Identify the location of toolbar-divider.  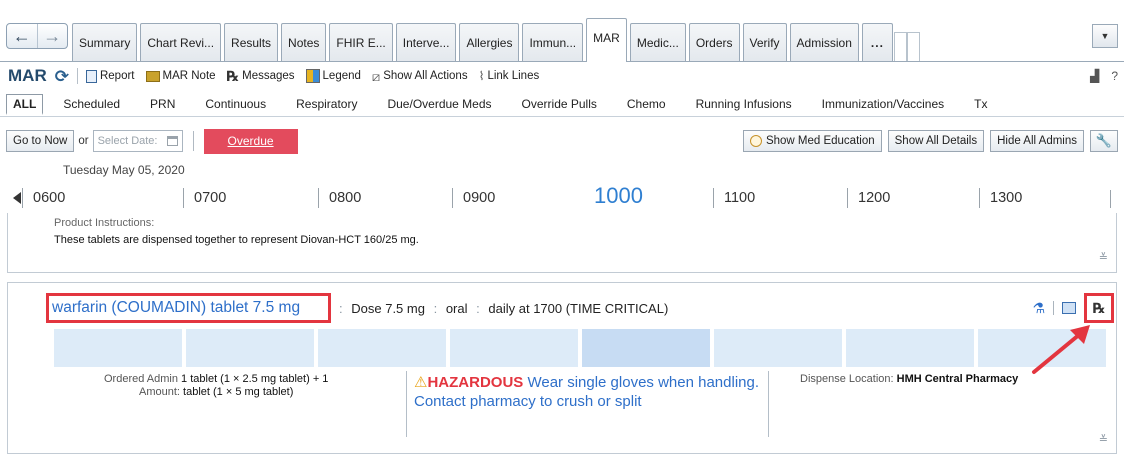
(77, 76).